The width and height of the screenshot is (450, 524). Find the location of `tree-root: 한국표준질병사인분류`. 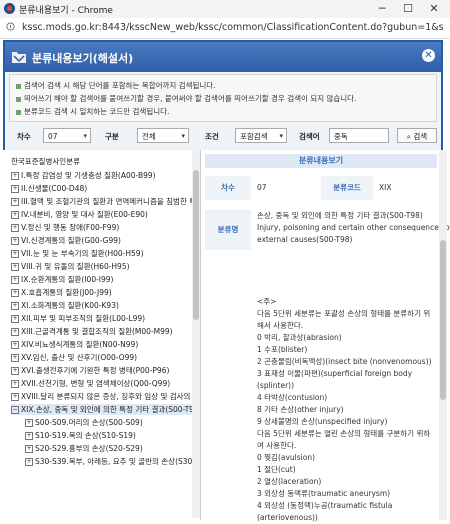

tree-root: 한국표준질병사인분류 is located at coordinates (45, 161).